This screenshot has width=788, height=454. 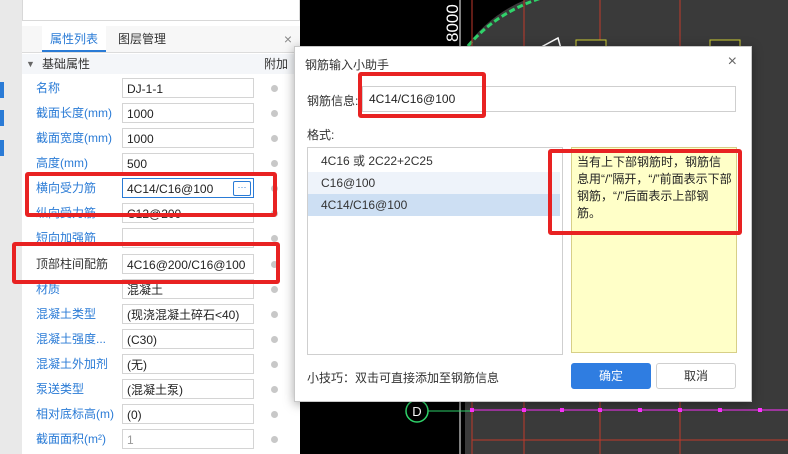 What do you see at coordinates (48, 88) in the screenshot?
I see `property-label: 名称` at bounding box center [48, 88].